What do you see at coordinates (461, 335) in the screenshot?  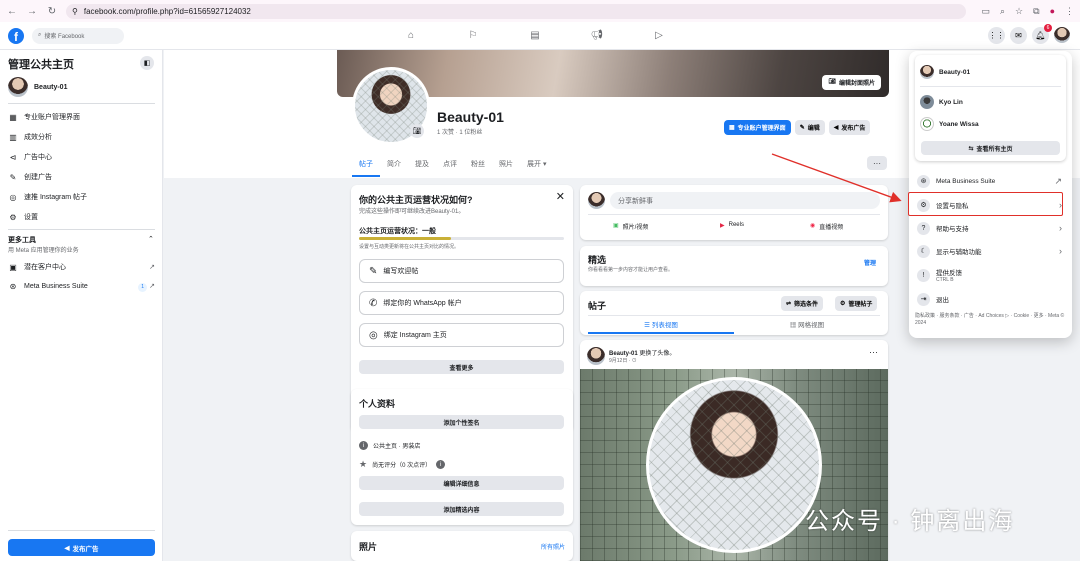 I see `link-instagram-button: ◎ 绑定 Instagram 主页` at bounding box center [461, 335].